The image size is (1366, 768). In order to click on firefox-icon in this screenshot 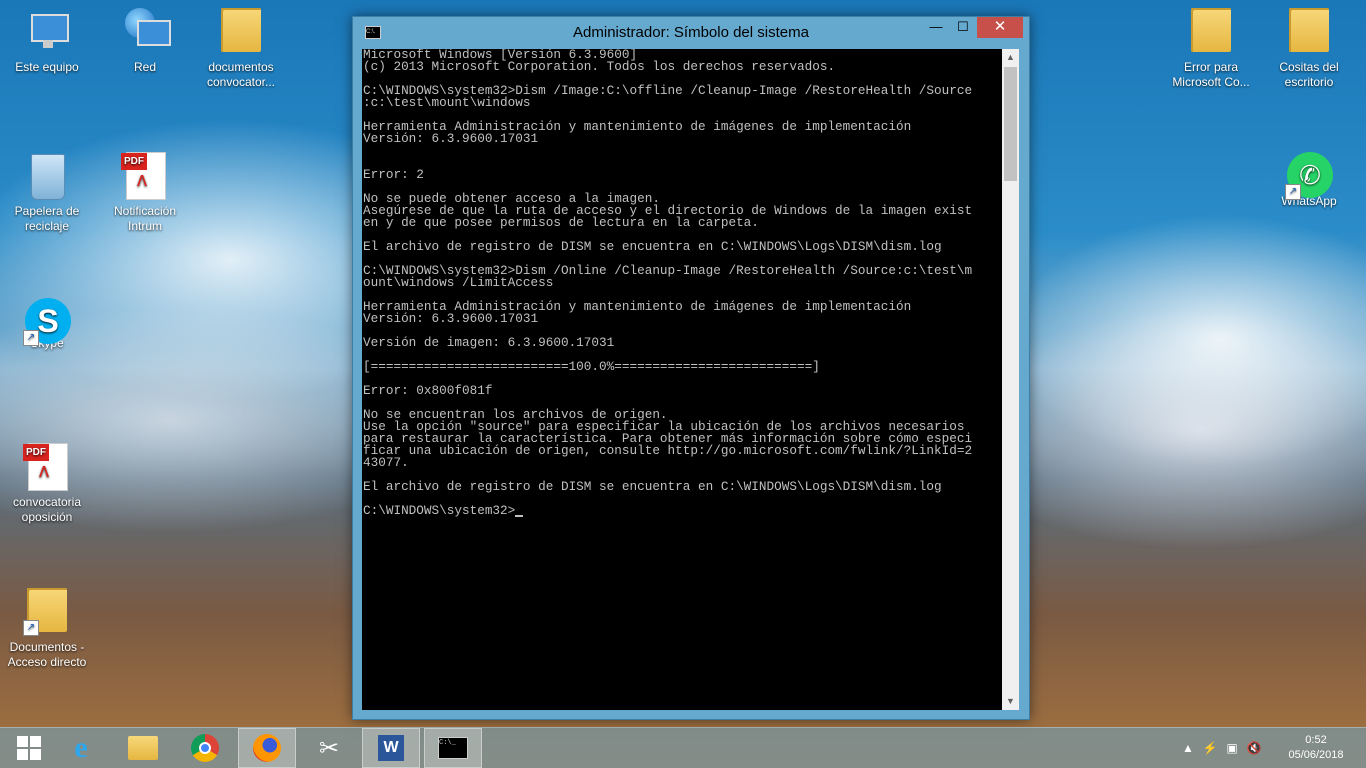, I will do `click(267, 748)`.